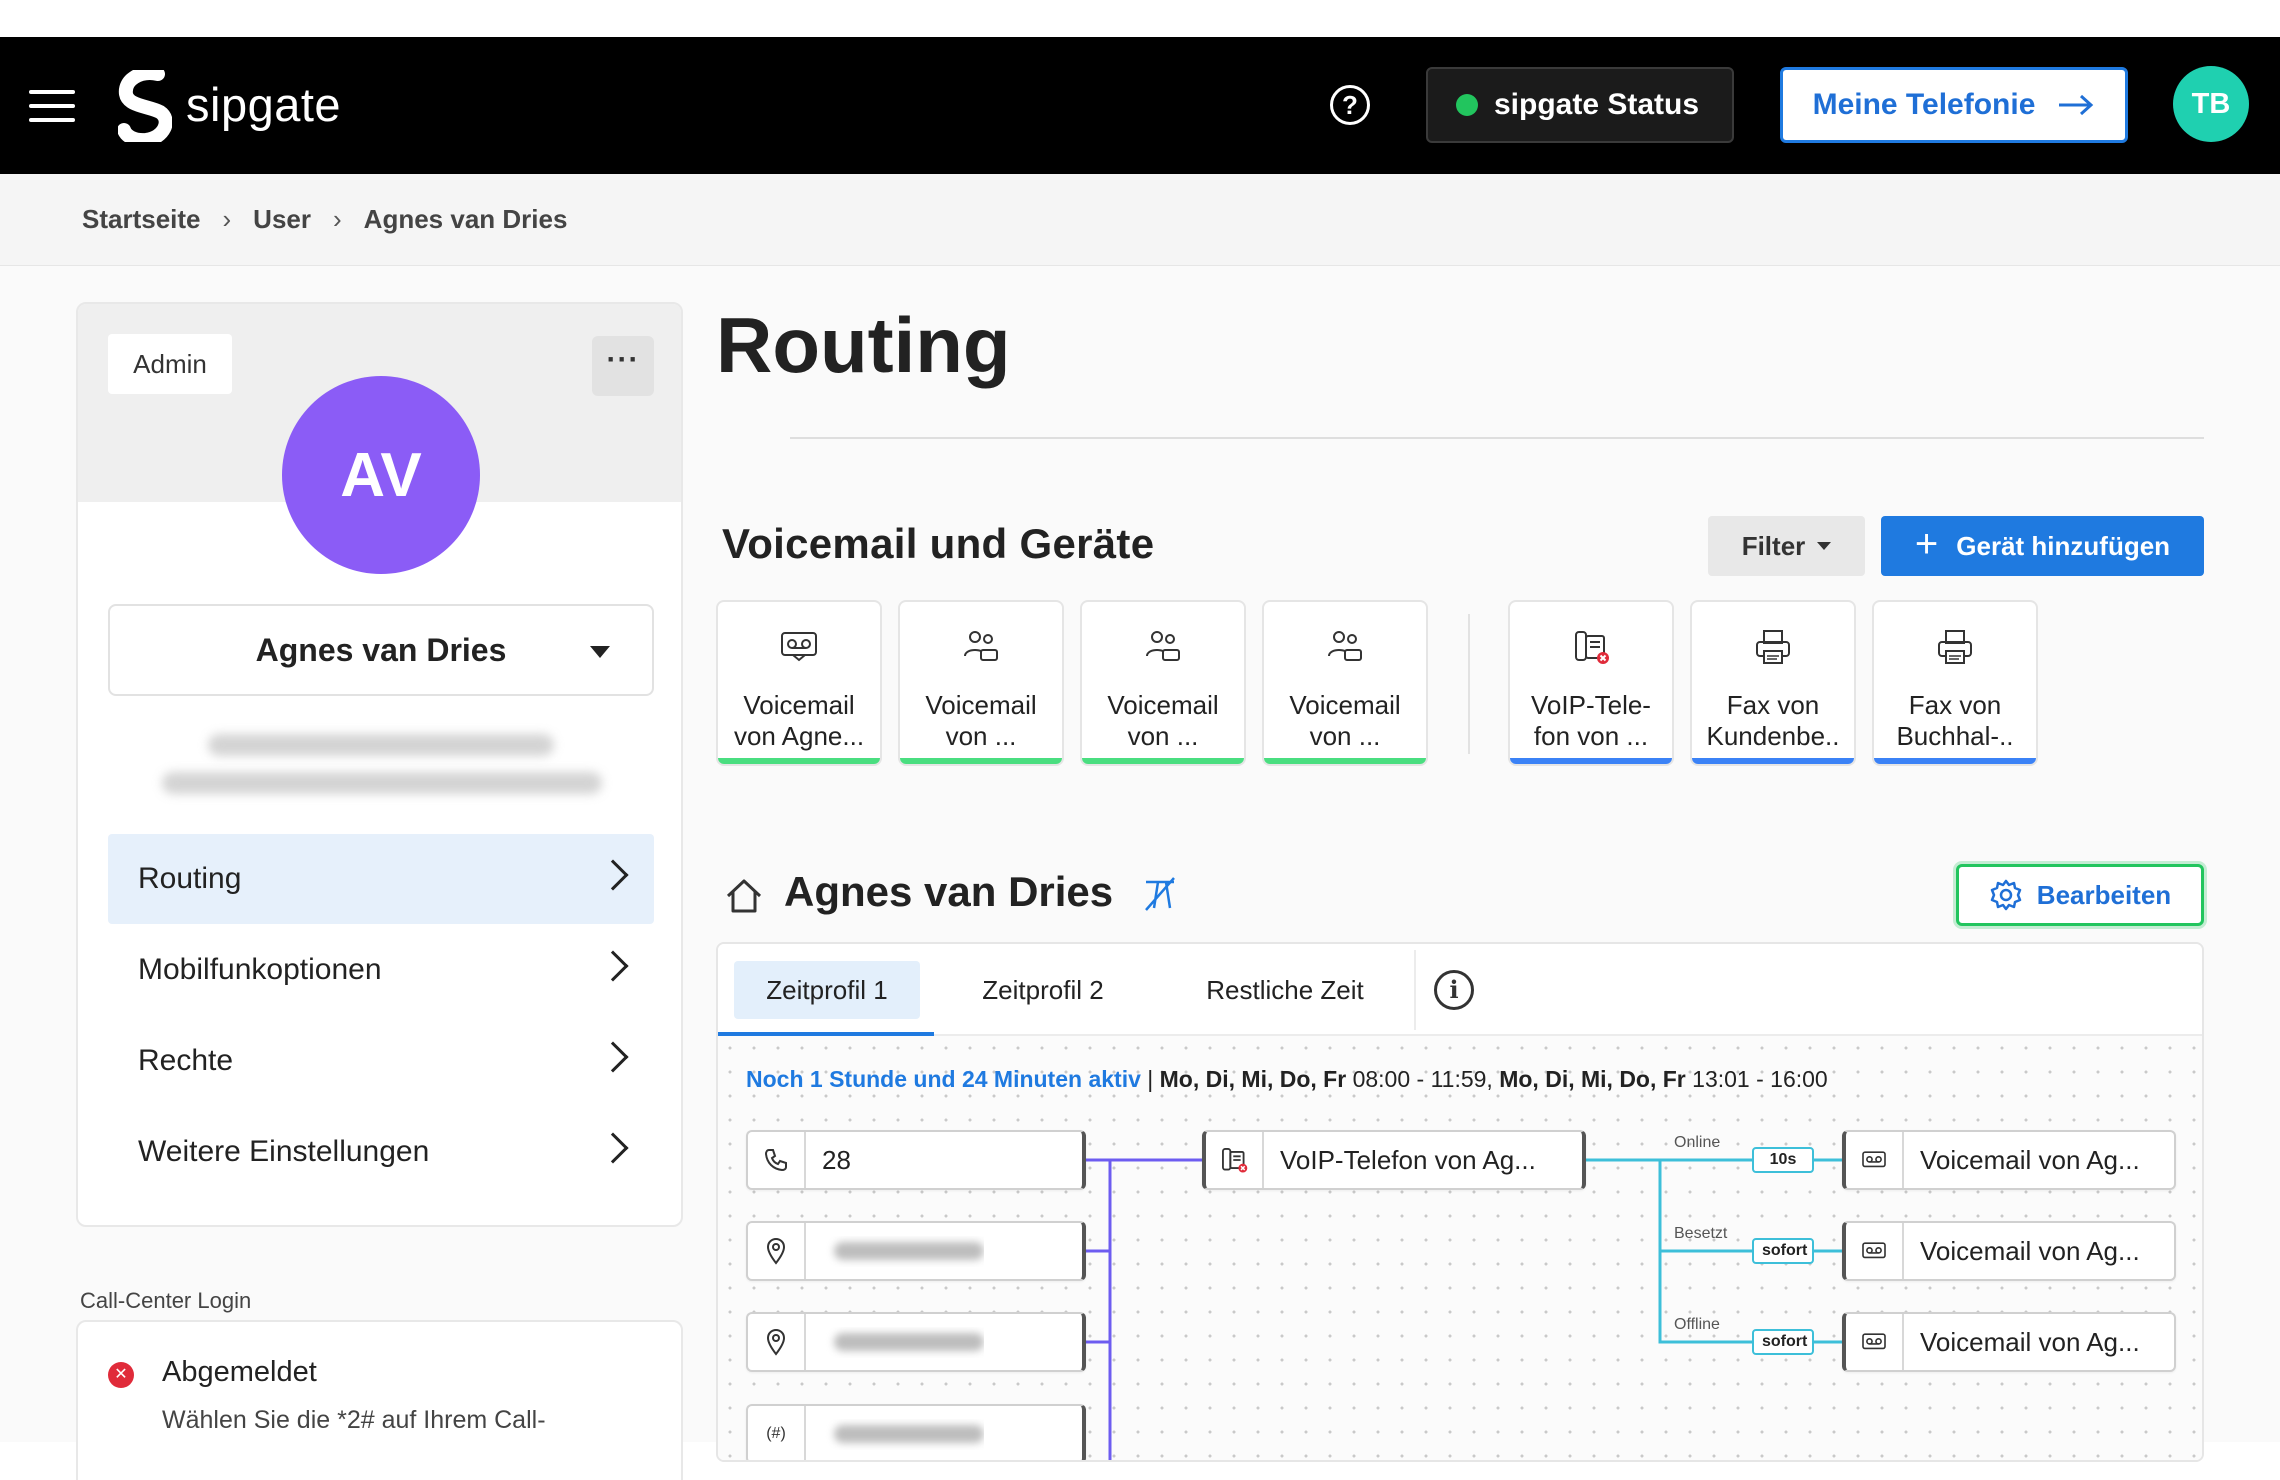 This screenshot has width=2280, height=1480. I want to click on help-icon: ?, so click(1350, 105).